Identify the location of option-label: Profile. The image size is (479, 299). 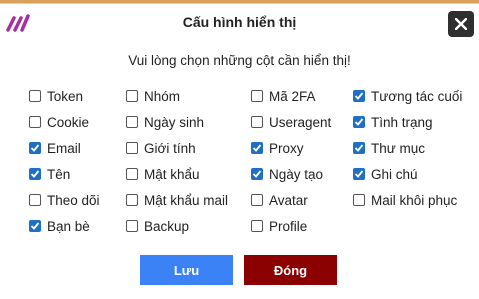
(288, 226).